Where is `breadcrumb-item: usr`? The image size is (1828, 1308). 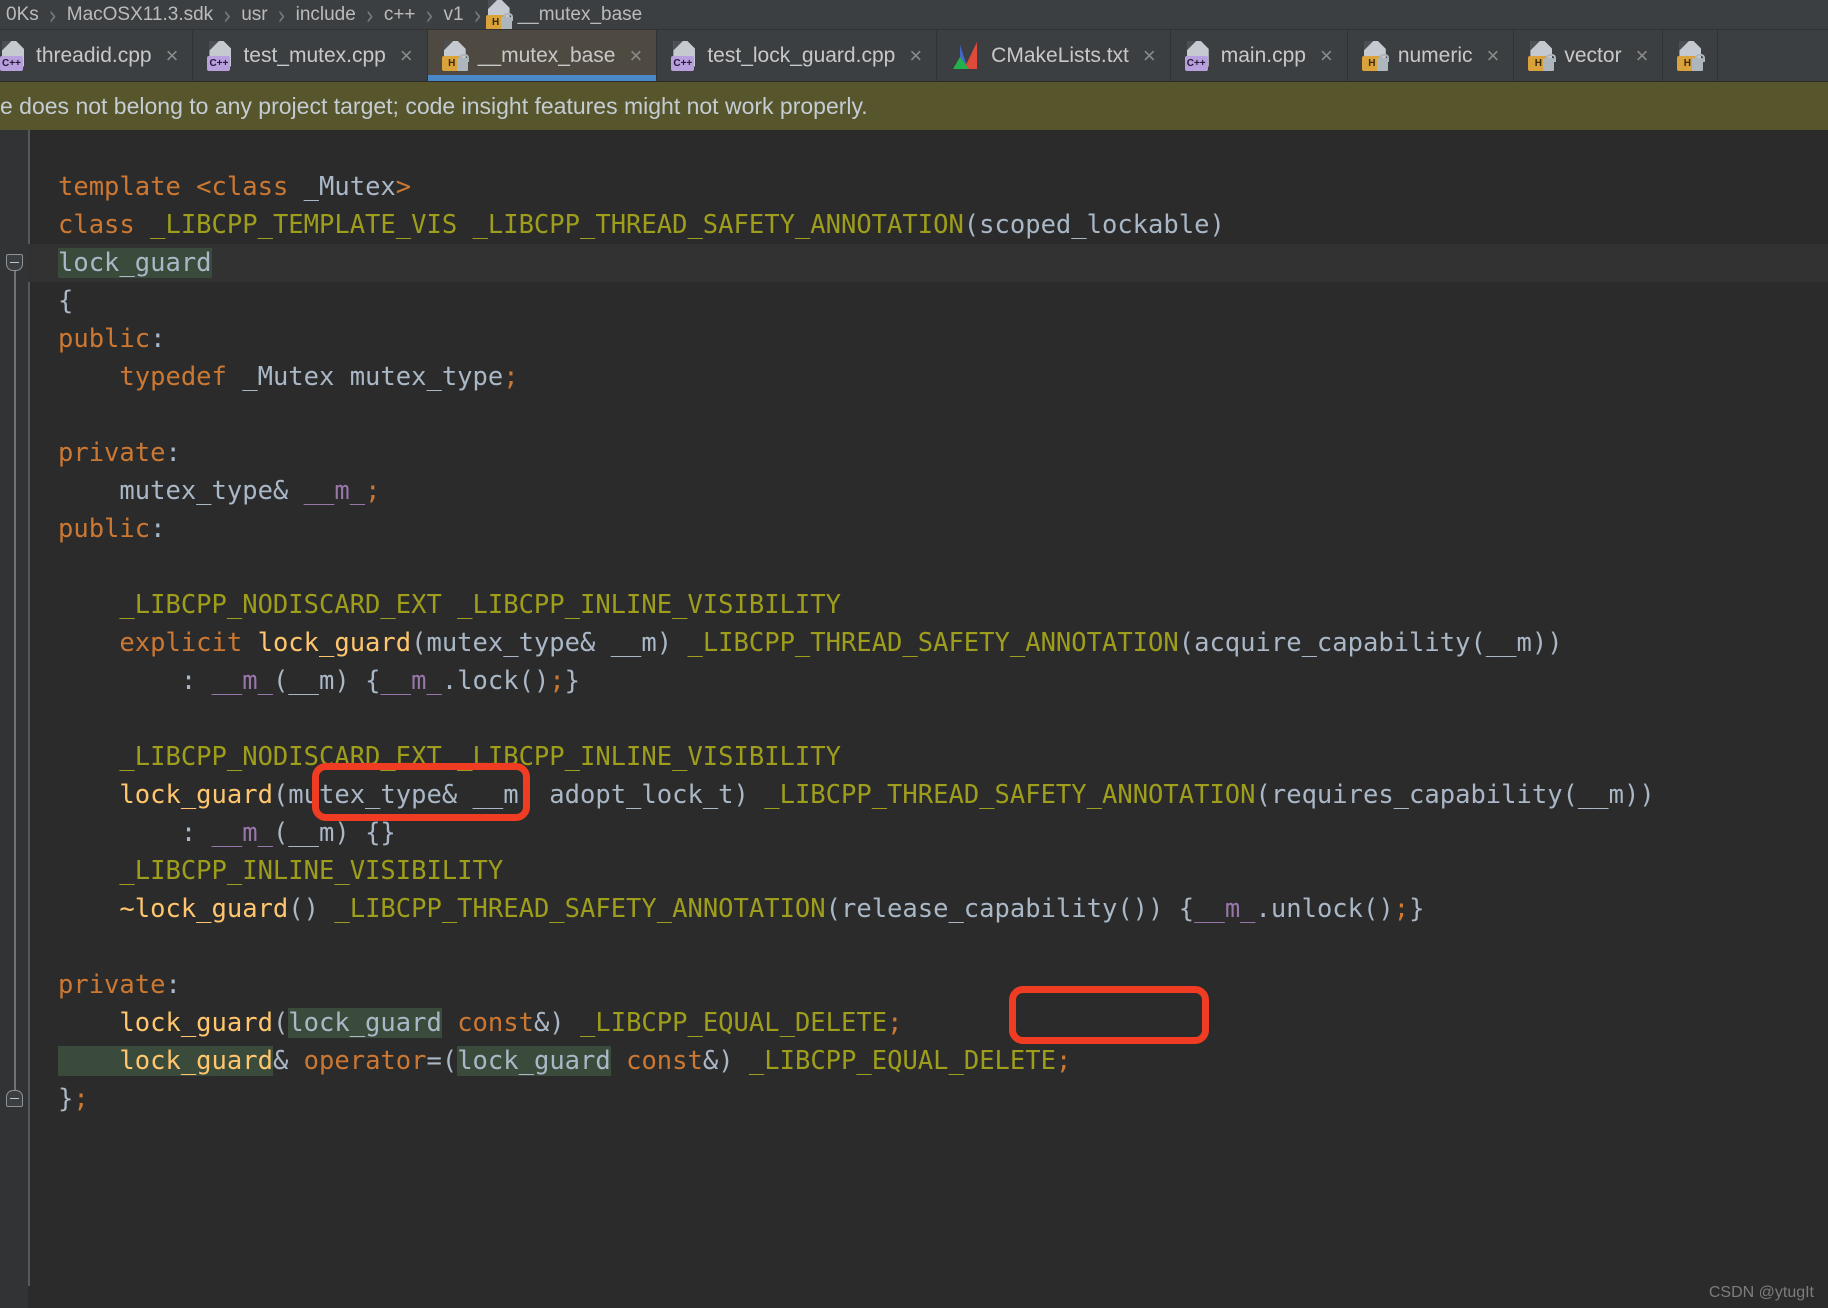
breadcrumb-item: usr is located at coordinates (254, 15).